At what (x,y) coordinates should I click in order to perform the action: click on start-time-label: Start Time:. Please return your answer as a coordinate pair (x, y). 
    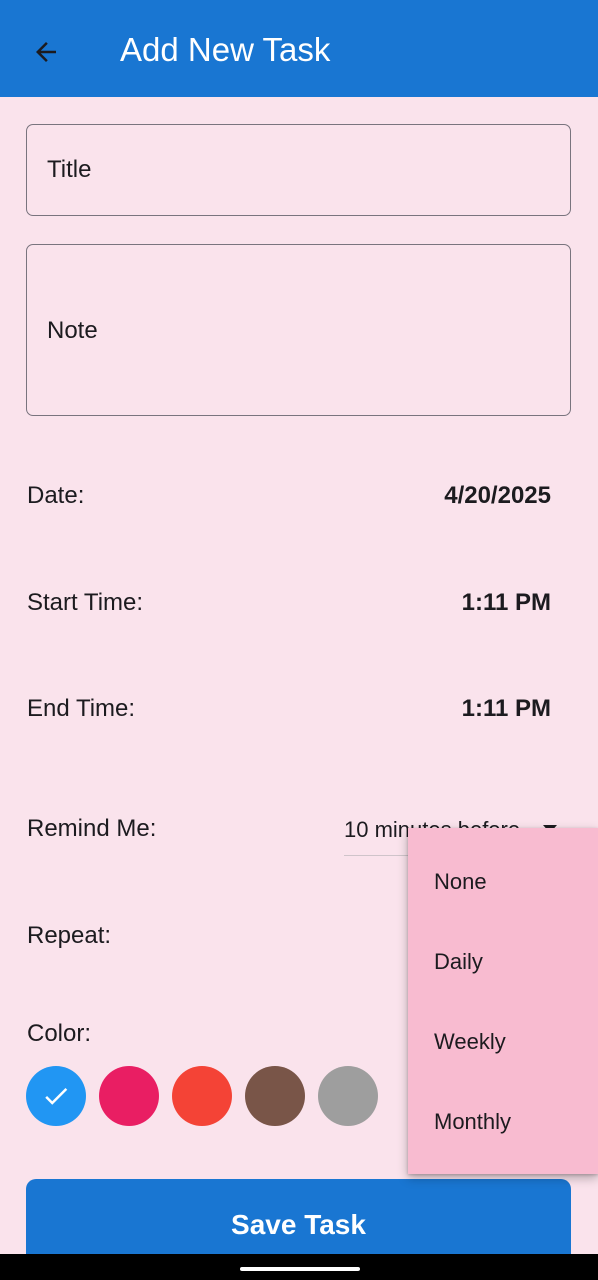
    Looking at the image, I should click on (85, 602).